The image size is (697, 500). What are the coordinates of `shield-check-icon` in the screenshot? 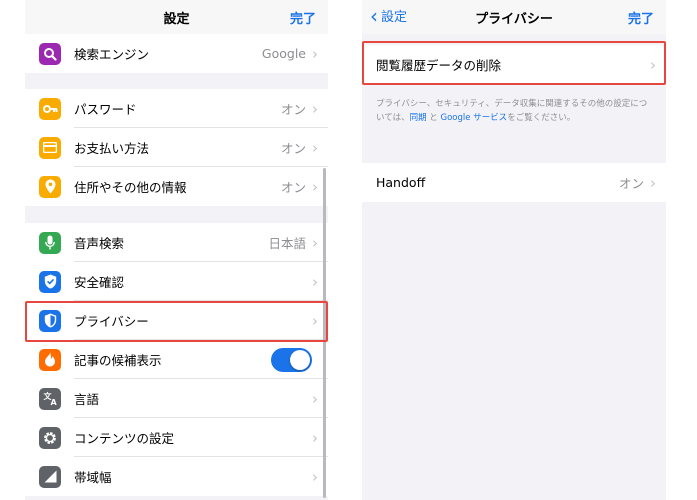 It's located at (50, 281).